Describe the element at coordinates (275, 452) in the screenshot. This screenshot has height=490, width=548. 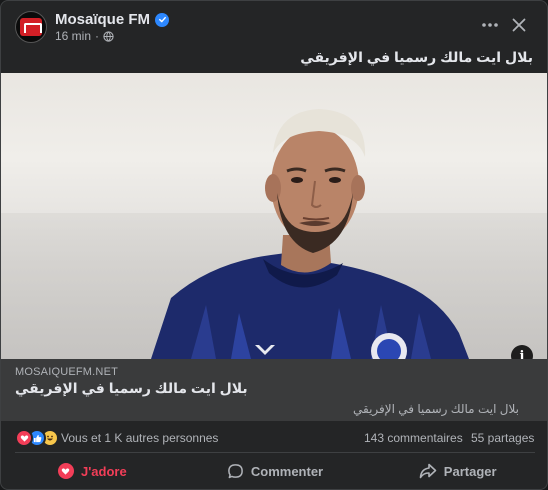
I see `divider` at that location.